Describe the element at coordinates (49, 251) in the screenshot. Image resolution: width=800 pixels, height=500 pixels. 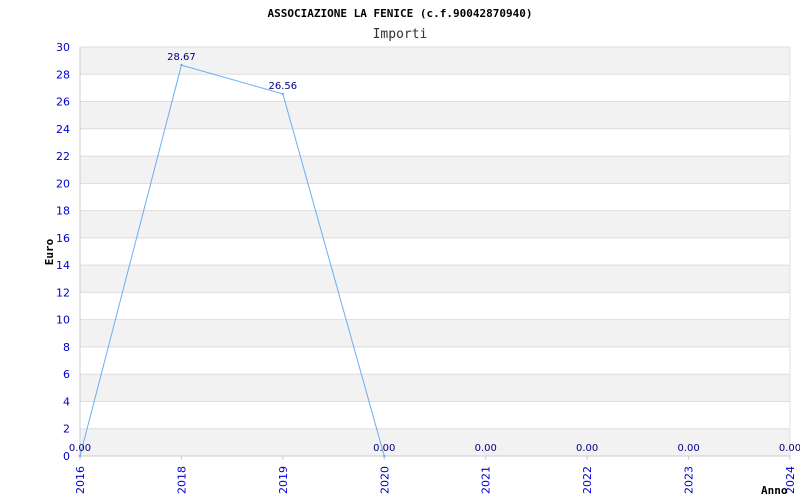
I see `y-axis-label: Euro` at that location.